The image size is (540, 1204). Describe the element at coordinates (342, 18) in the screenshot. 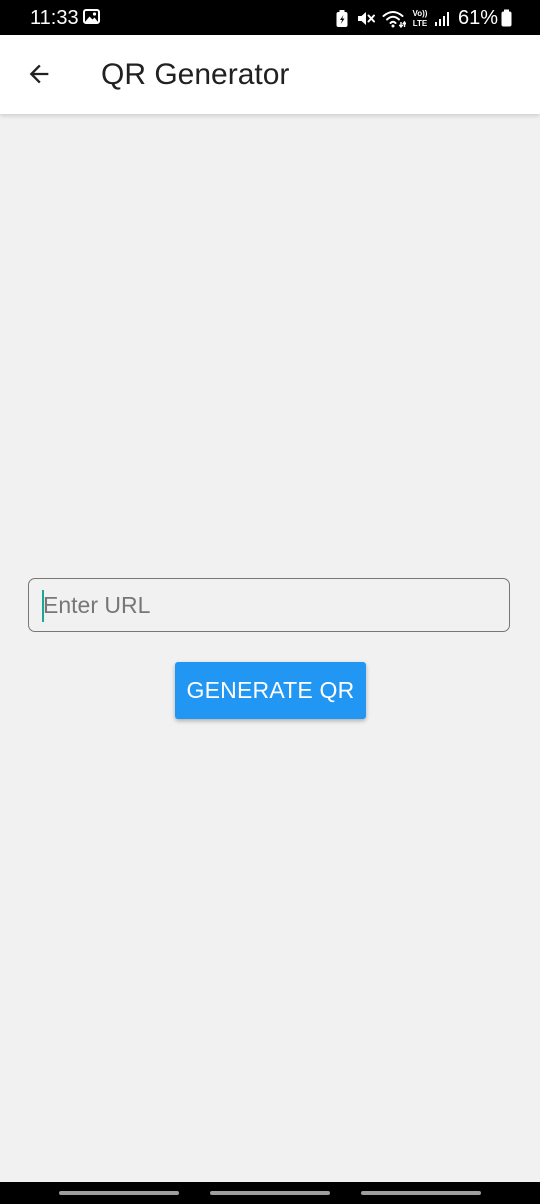

I see `battery-saver-icon` at that location.